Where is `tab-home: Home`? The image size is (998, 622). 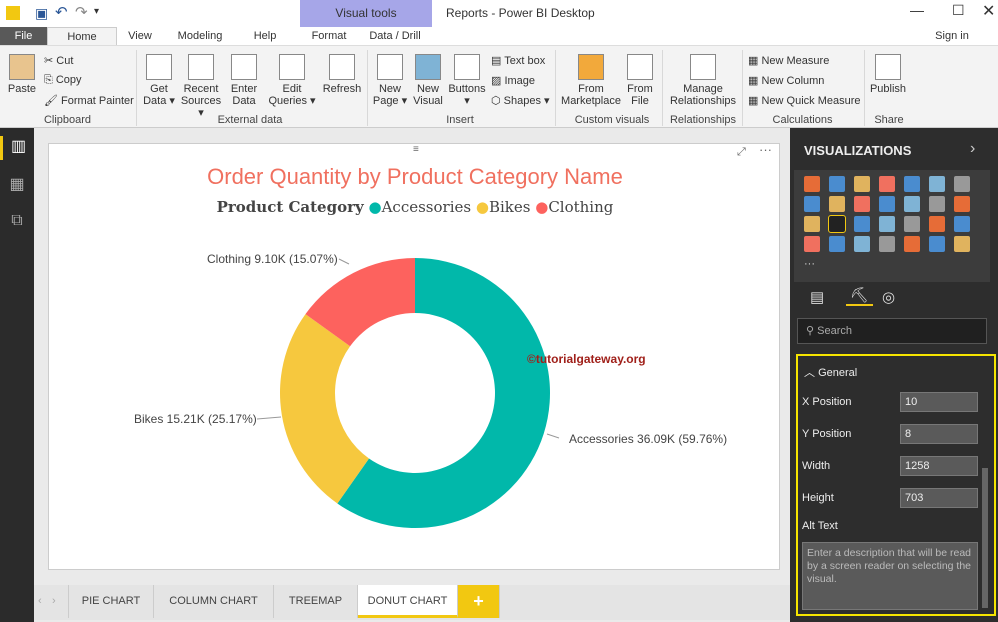 tab-home: Home is located at coordinates (82, 36).